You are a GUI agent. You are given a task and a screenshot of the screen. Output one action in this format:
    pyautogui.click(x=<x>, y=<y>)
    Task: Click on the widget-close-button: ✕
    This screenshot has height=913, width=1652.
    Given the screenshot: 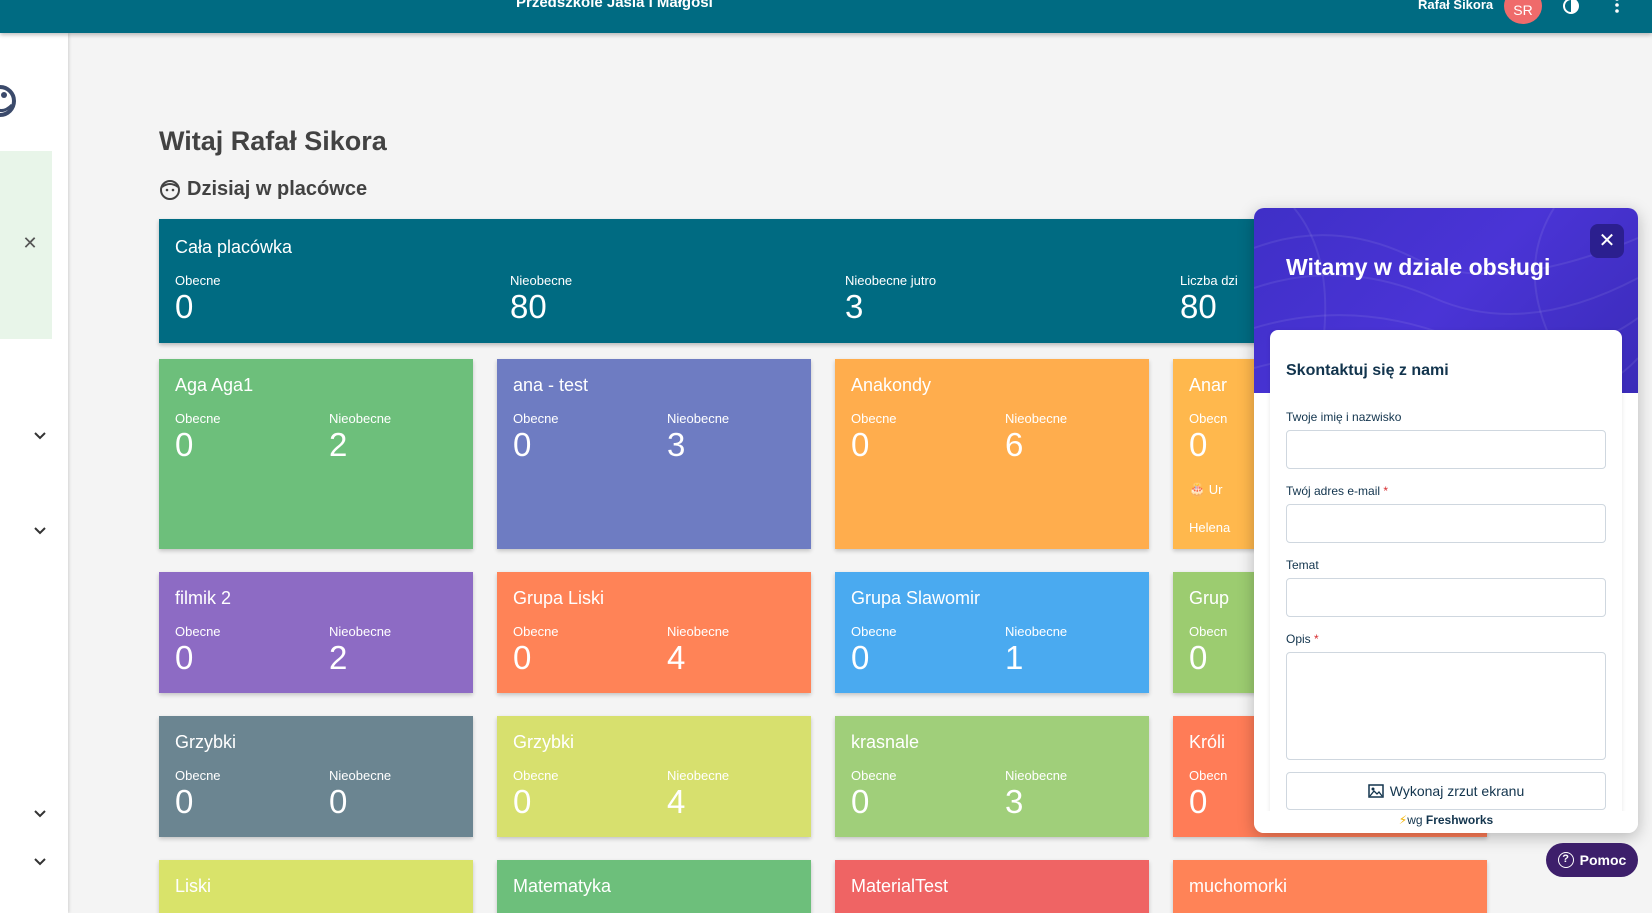 What is the action you would take?
    pyautogui.click(x=1607, y=241)
    